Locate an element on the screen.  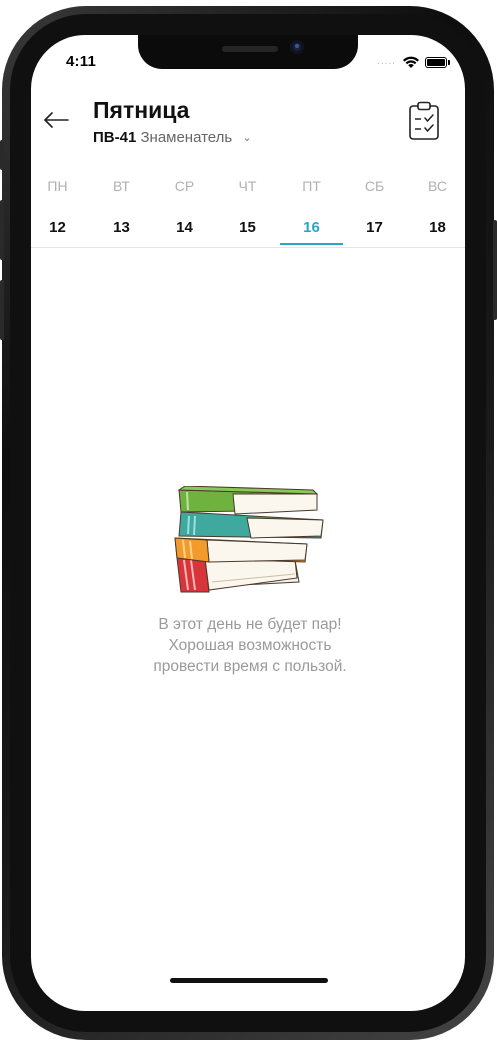
day-name: ЧТ is located at coordinates (247, 186).